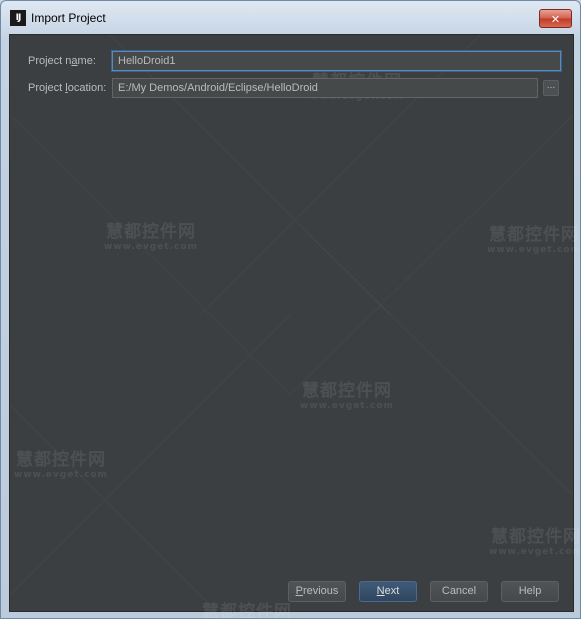 The width and height of the screenshot is (581, 619). Describe the element at coordinates (530, 591) in the screenshot. I see `help-button: Help` at that location.